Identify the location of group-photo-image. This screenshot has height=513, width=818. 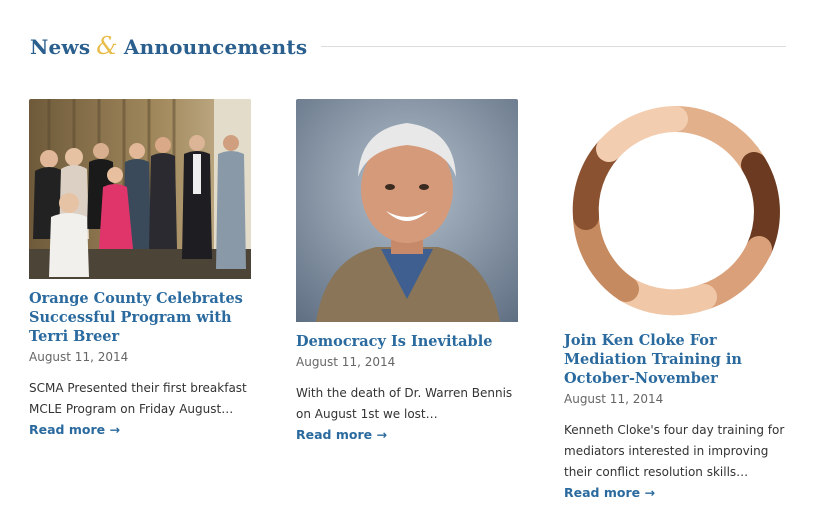
(140, 191).